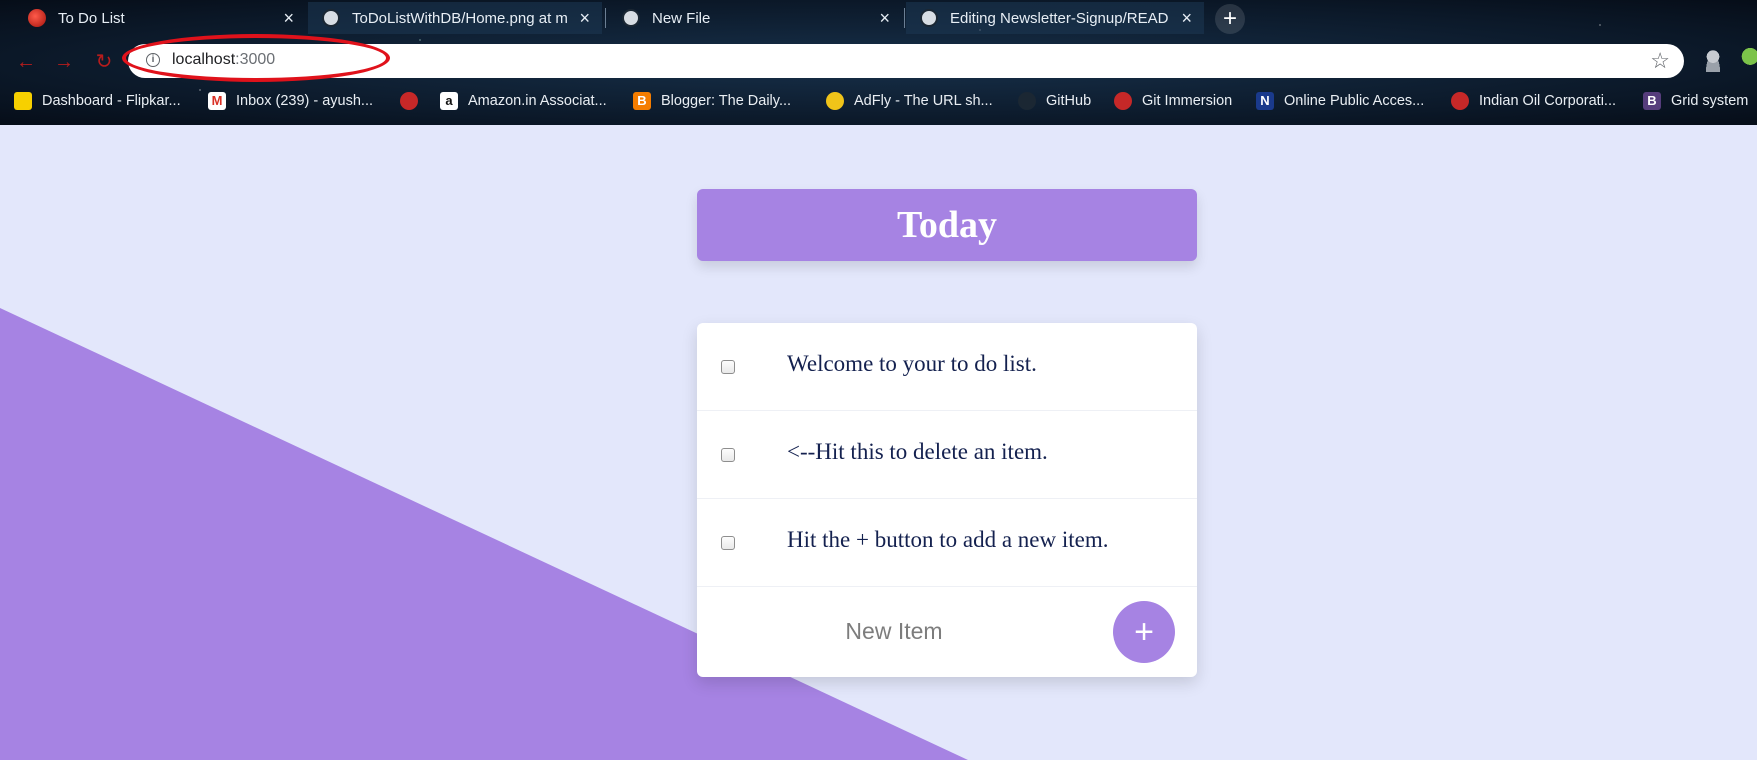 This screenshot has height=760, width=1757. What do you see at coordinates (642, 101) in the screenshot?
I see `blogger-icon: B` at bounding box center [642, 101].